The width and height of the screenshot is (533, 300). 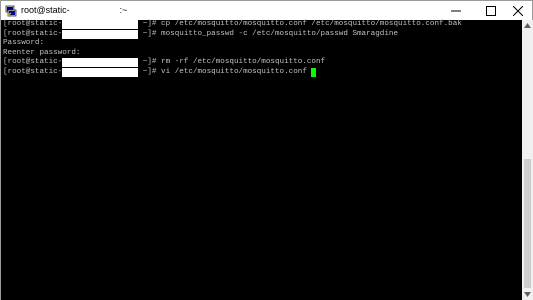 What do you see at coordinates (243, 62) in the screenshot?
I see `command-text: rm -rf /etc/mosquitto/mosquitto.conf` at bounding box center [243, 62].